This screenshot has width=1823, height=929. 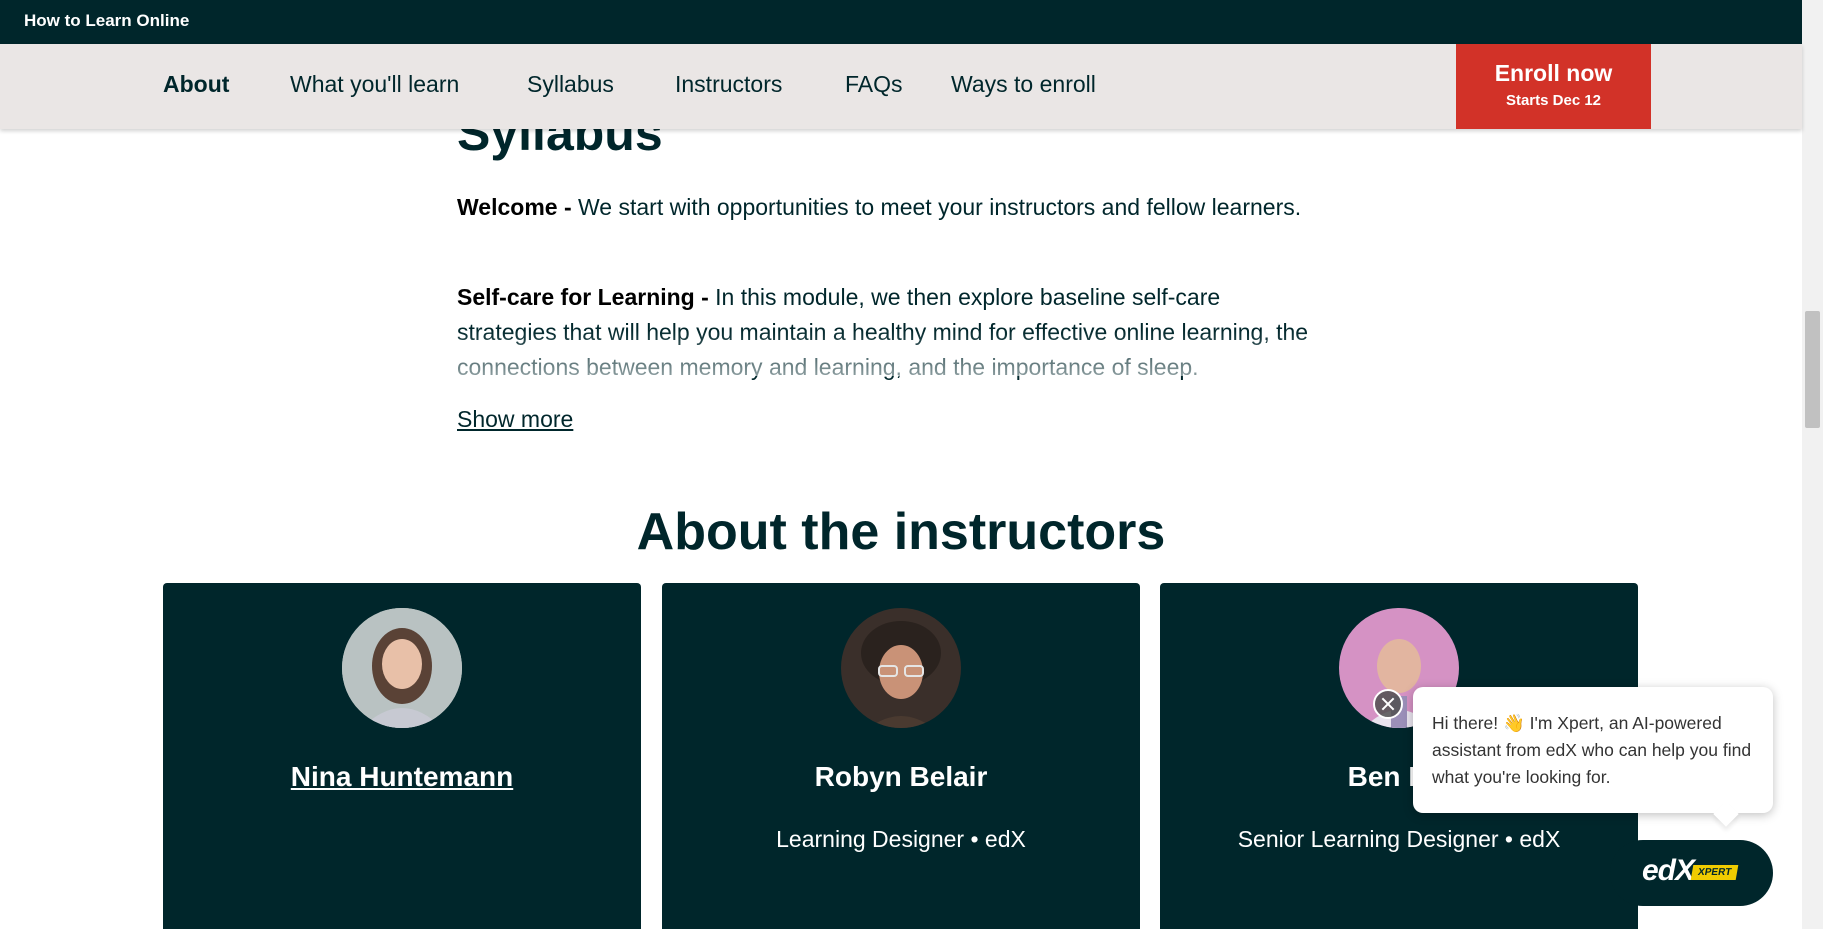 I want to click on edx-logo: edX, so click(x=1668, y=870).